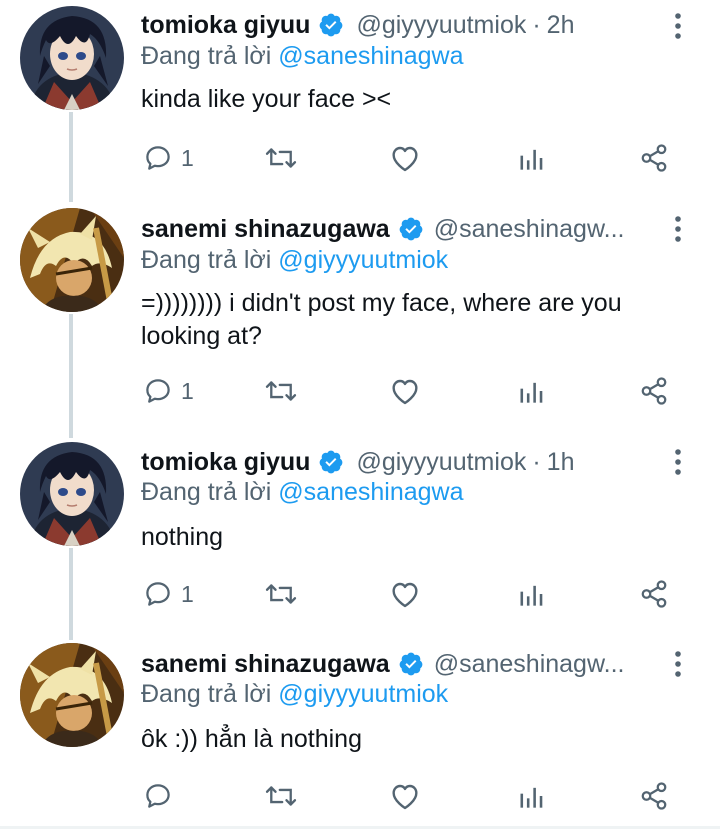 The height and width of the screenshot is (829, 720). I want to click on tweet-header: tomioka giyuu @giyyyuutmiok · 2h, so click(357, 25).